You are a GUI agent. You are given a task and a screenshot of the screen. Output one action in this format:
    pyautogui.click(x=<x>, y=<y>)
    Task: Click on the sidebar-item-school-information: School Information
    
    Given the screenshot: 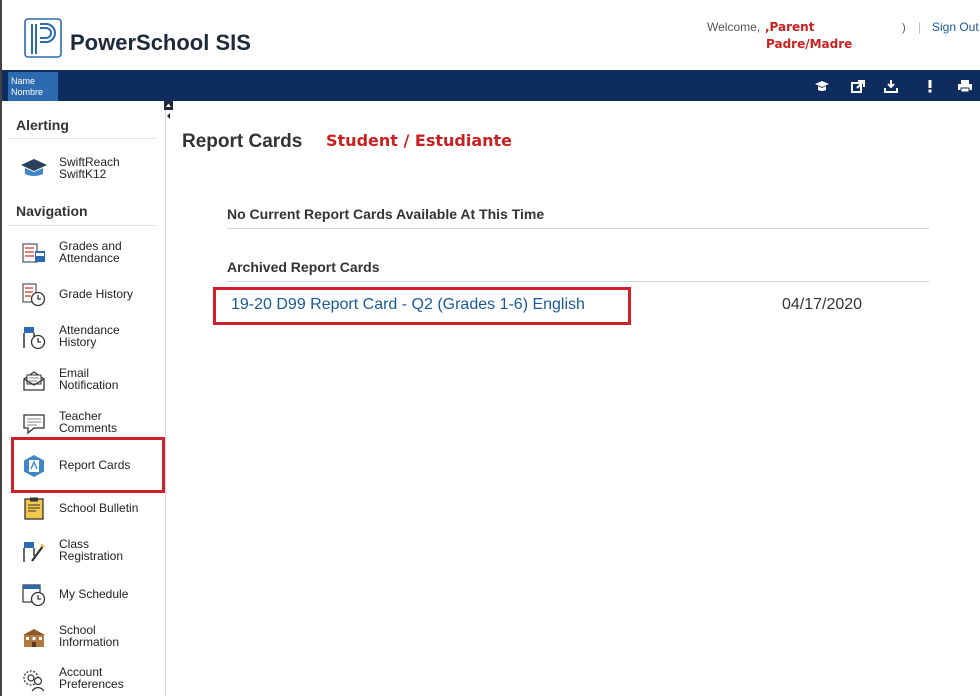 What is the action you would take?
    pyautogui.click(x=82, y=637)
    